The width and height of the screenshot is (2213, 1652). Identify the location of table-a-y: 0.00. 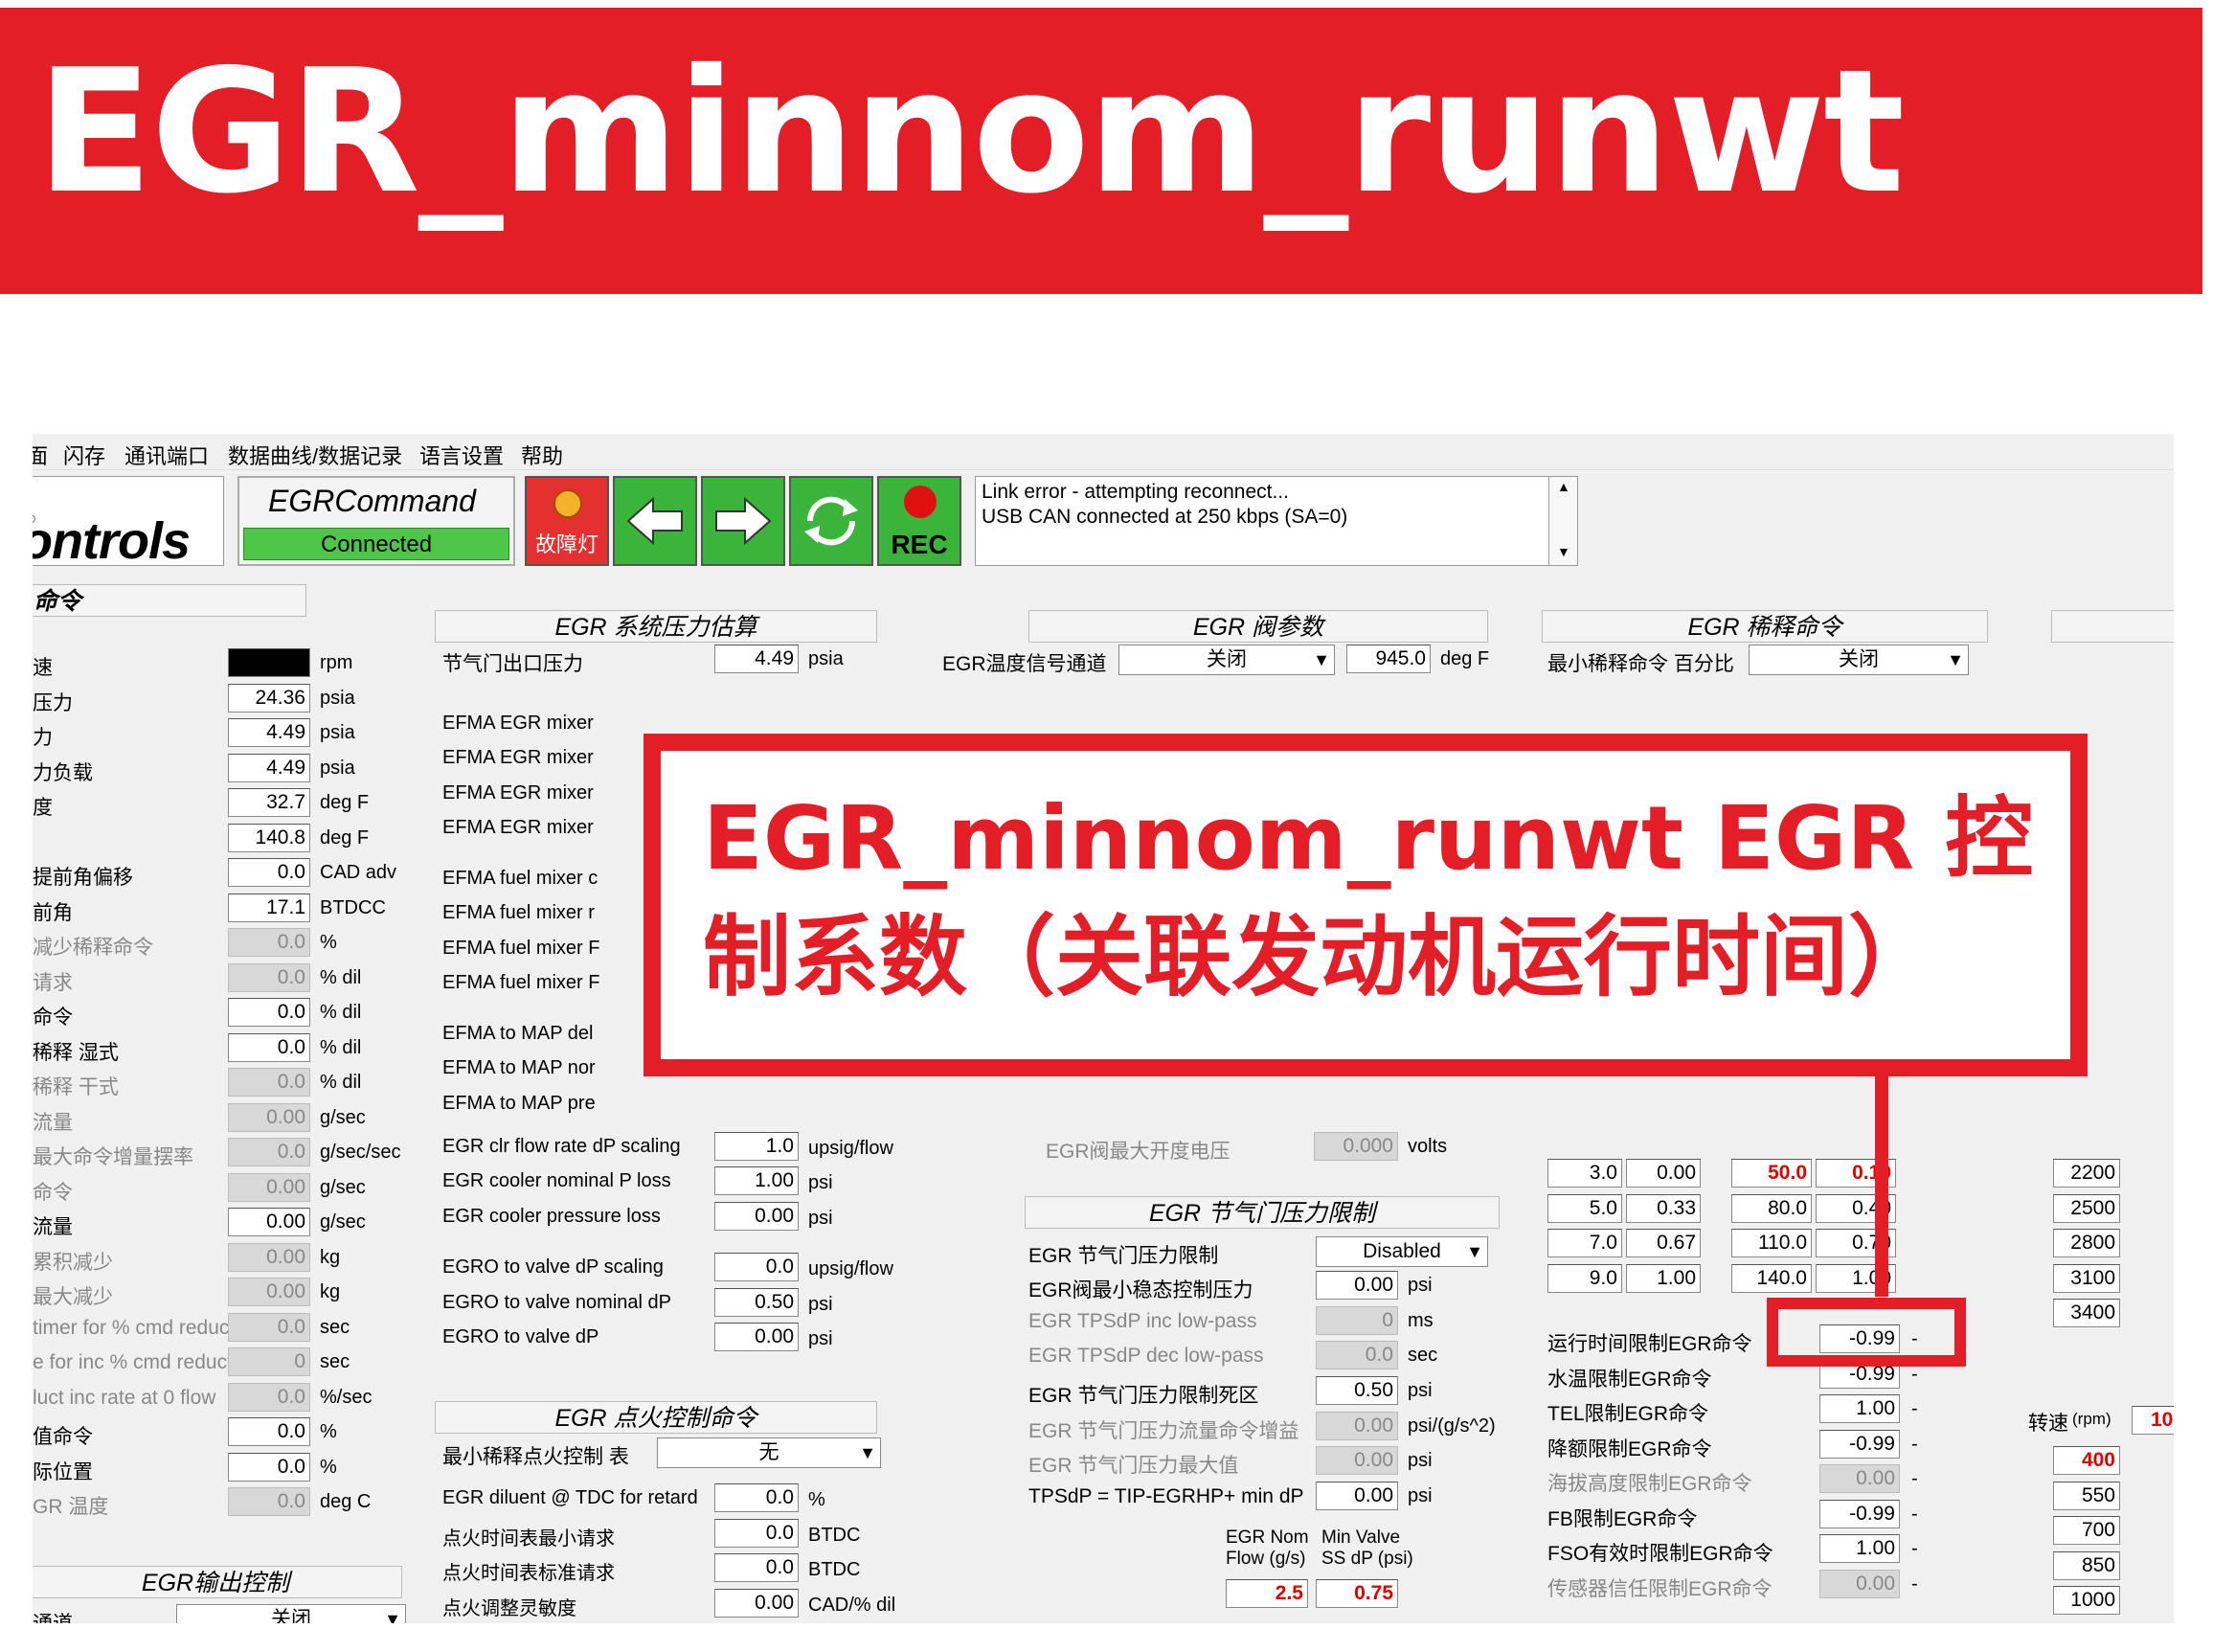
(1663, 1173).